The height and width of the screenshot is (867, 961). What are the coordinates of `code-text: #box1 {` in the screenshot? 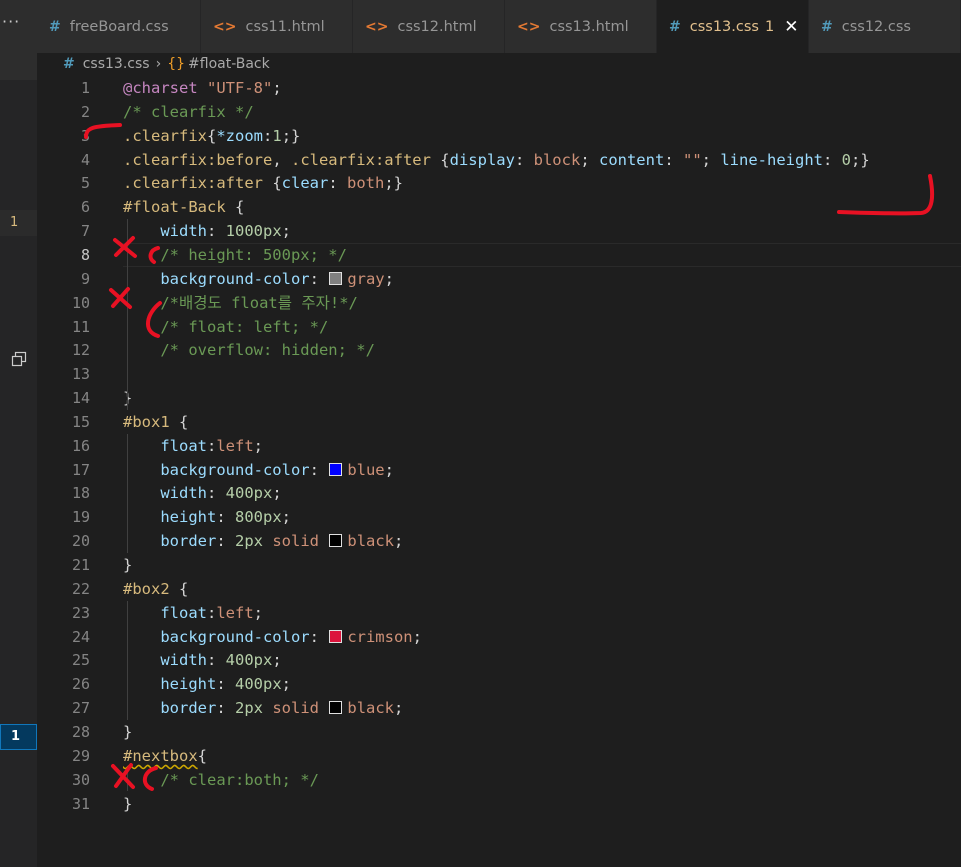 It's located at (155, 422).